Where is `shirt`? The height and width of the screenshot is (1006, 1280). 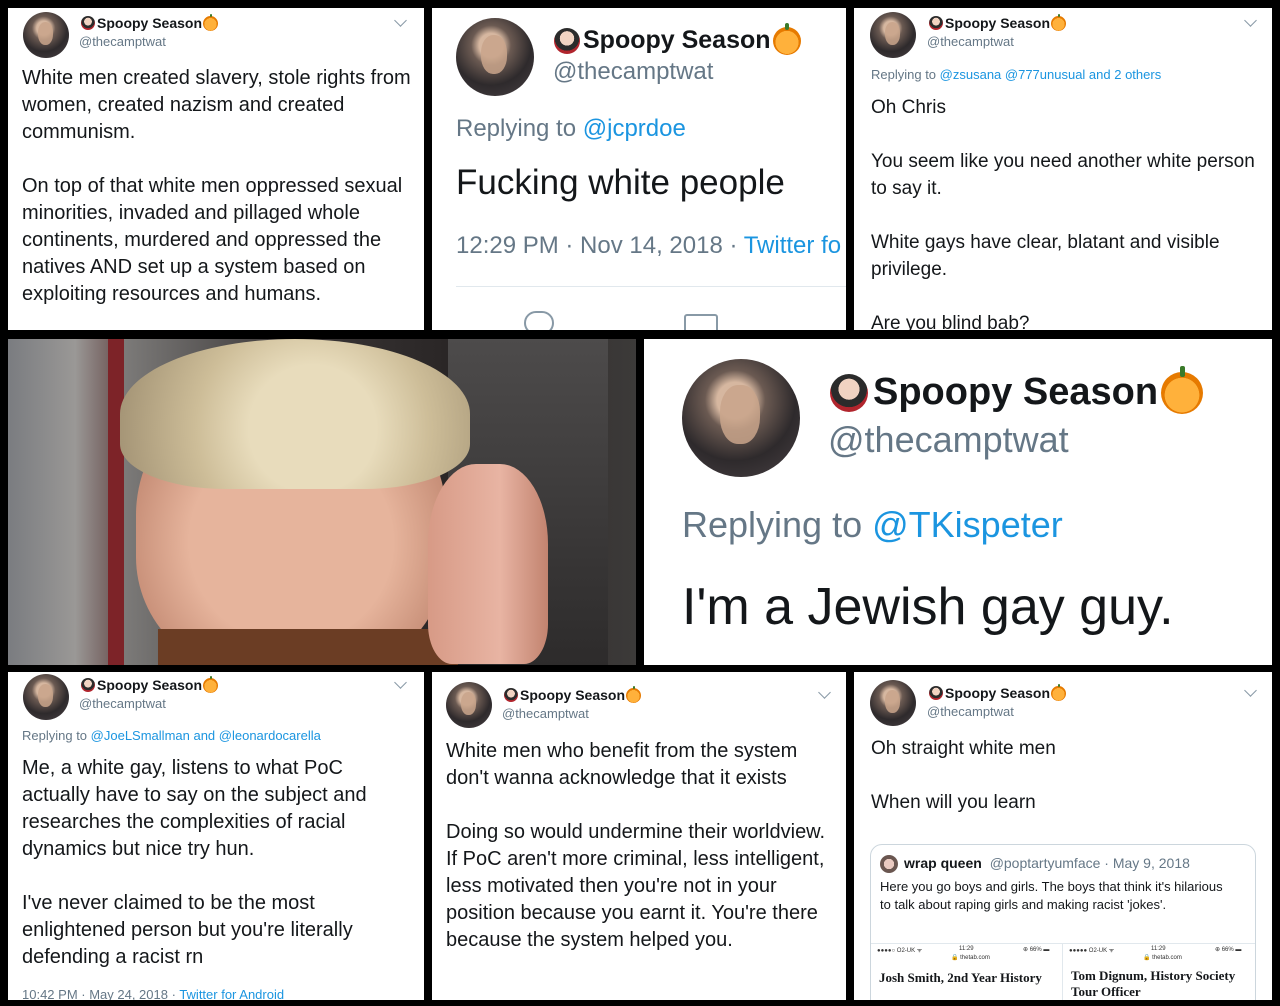 shirt is located at coordinates (308, 647).